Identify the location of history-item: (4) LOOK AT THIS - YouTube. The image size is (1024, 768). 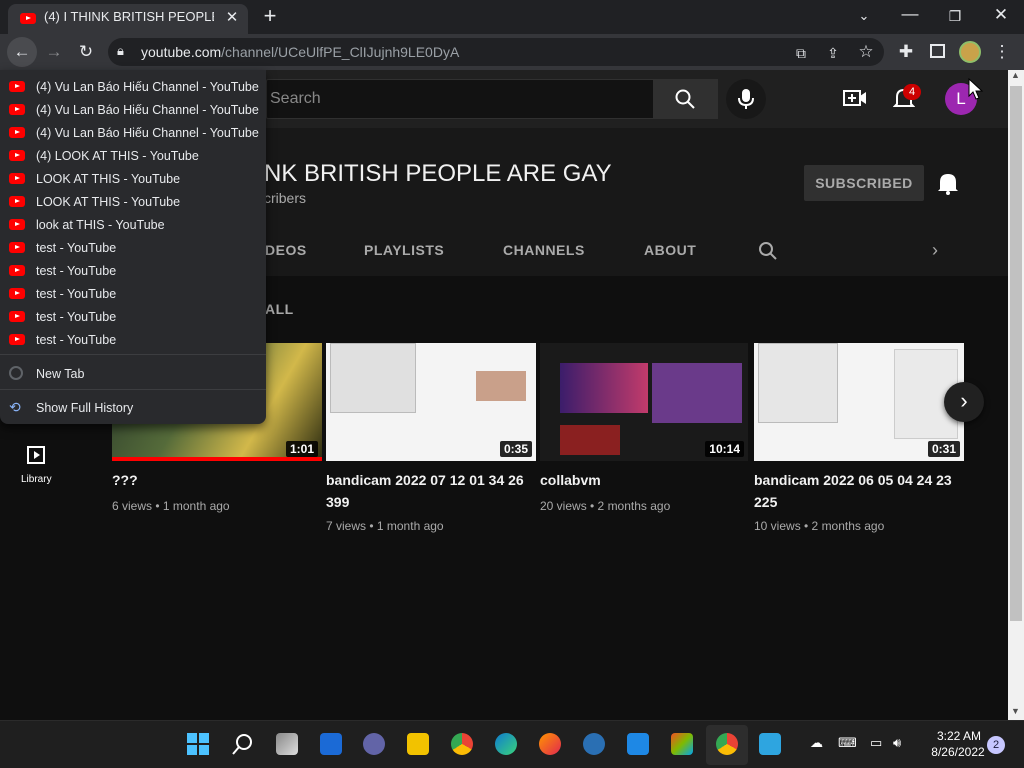
(133, 155).